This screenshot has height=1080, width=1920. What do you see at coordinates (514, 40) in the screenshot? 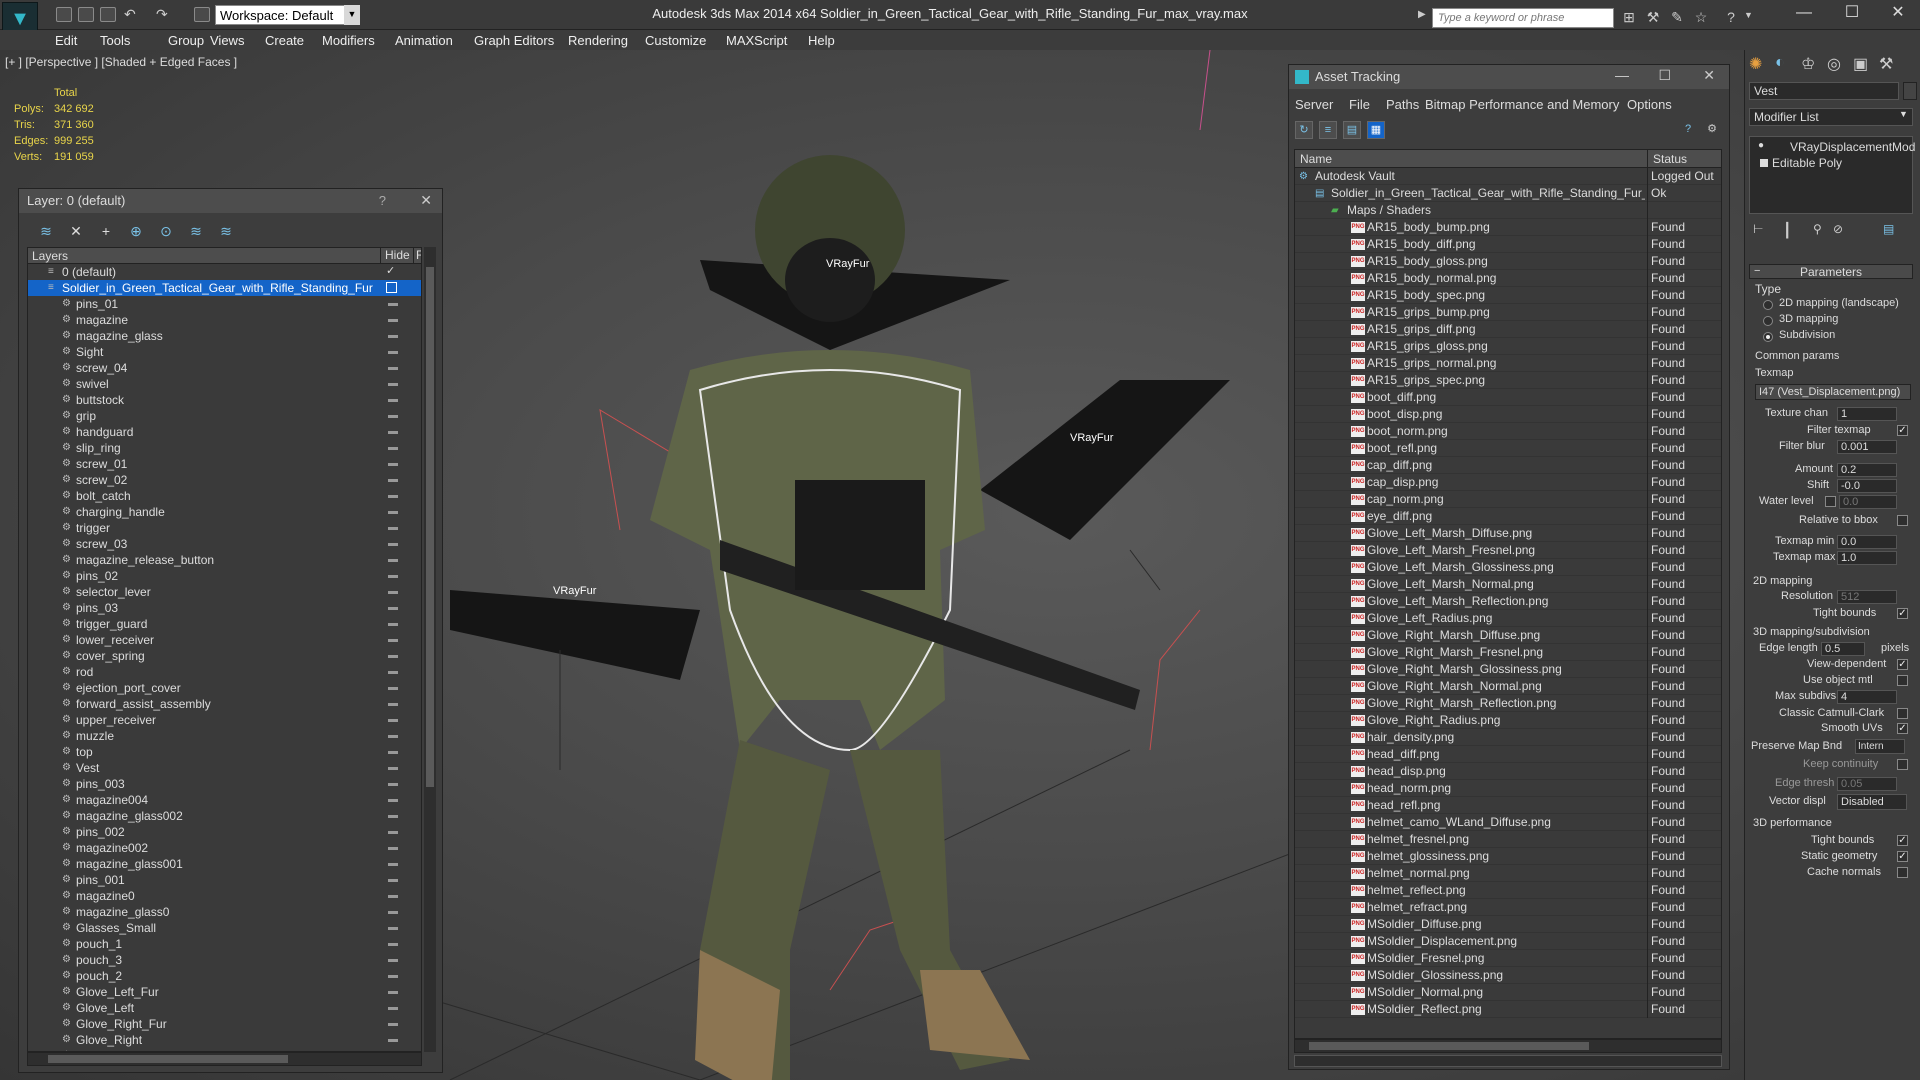
I see `menu-graph-editors: Graph Editors` at bounding box center [514, 40].